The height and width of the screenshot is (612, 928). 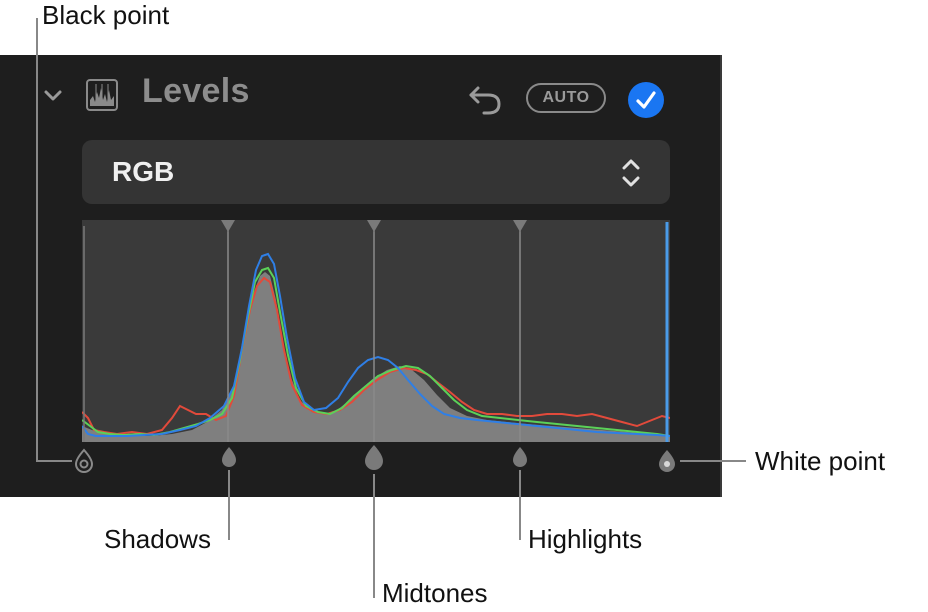 What do you see at coordinates (520, 505) in the screenshot?
I see `highlights-leader` at bounding box center [520, 505].